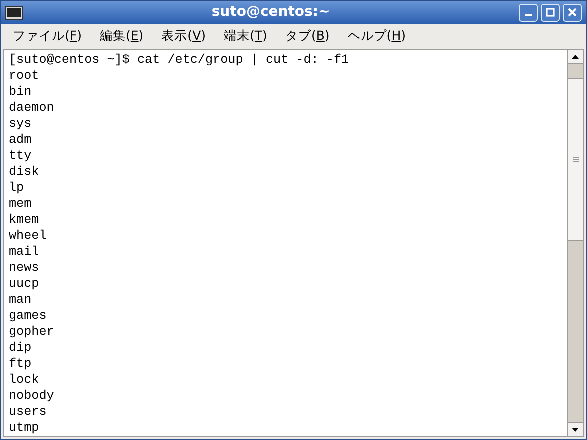  What do you see at coordinates (20, 124) in the screenshot?
I see `terminal-line: sys` at bounding box center [20, 124].